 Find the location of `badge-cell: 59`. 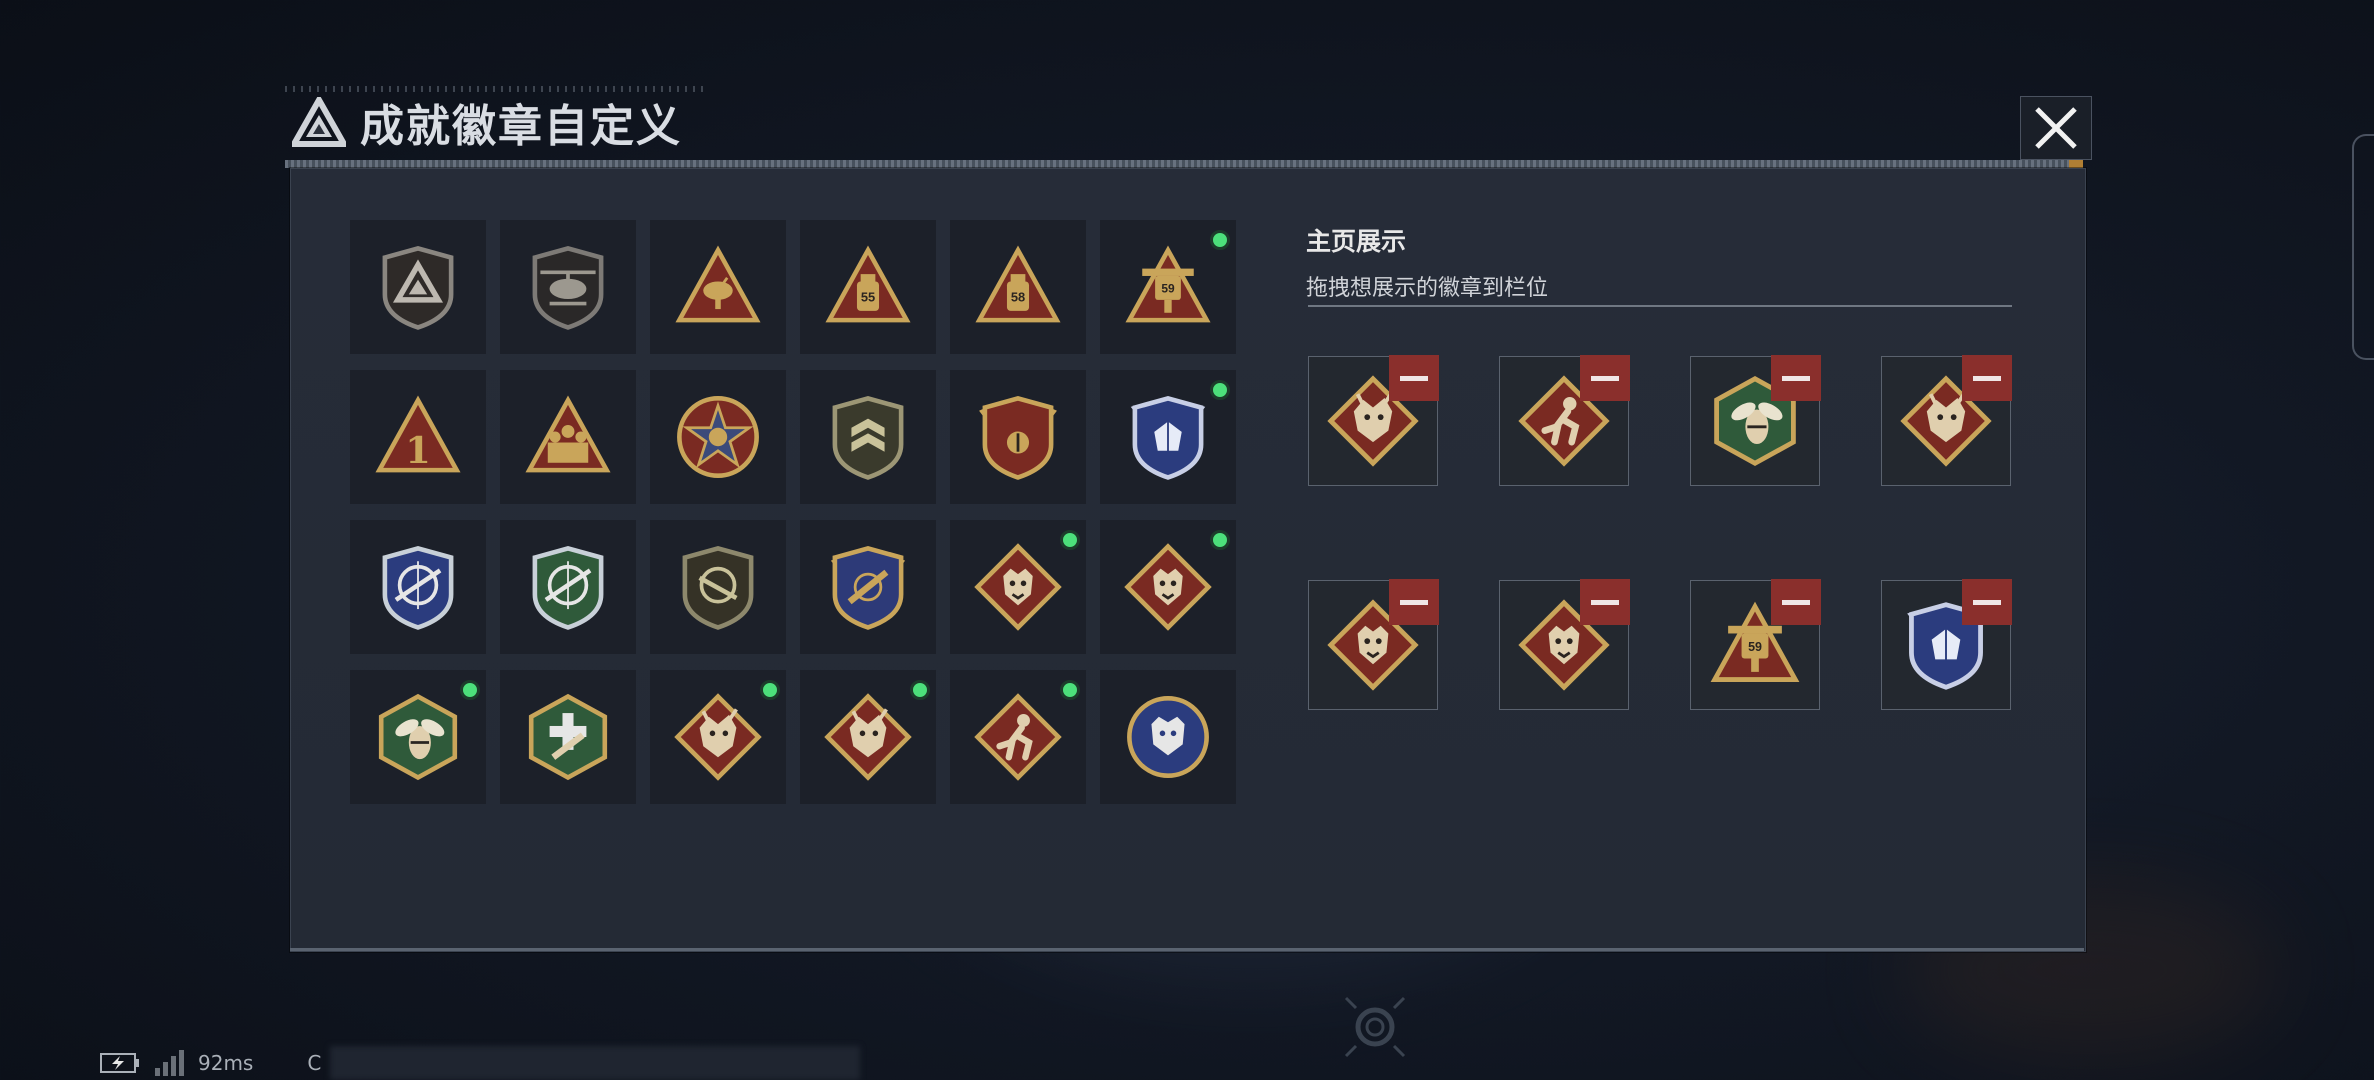

badge-cell: 59 is located at coordinates (1168, 287).